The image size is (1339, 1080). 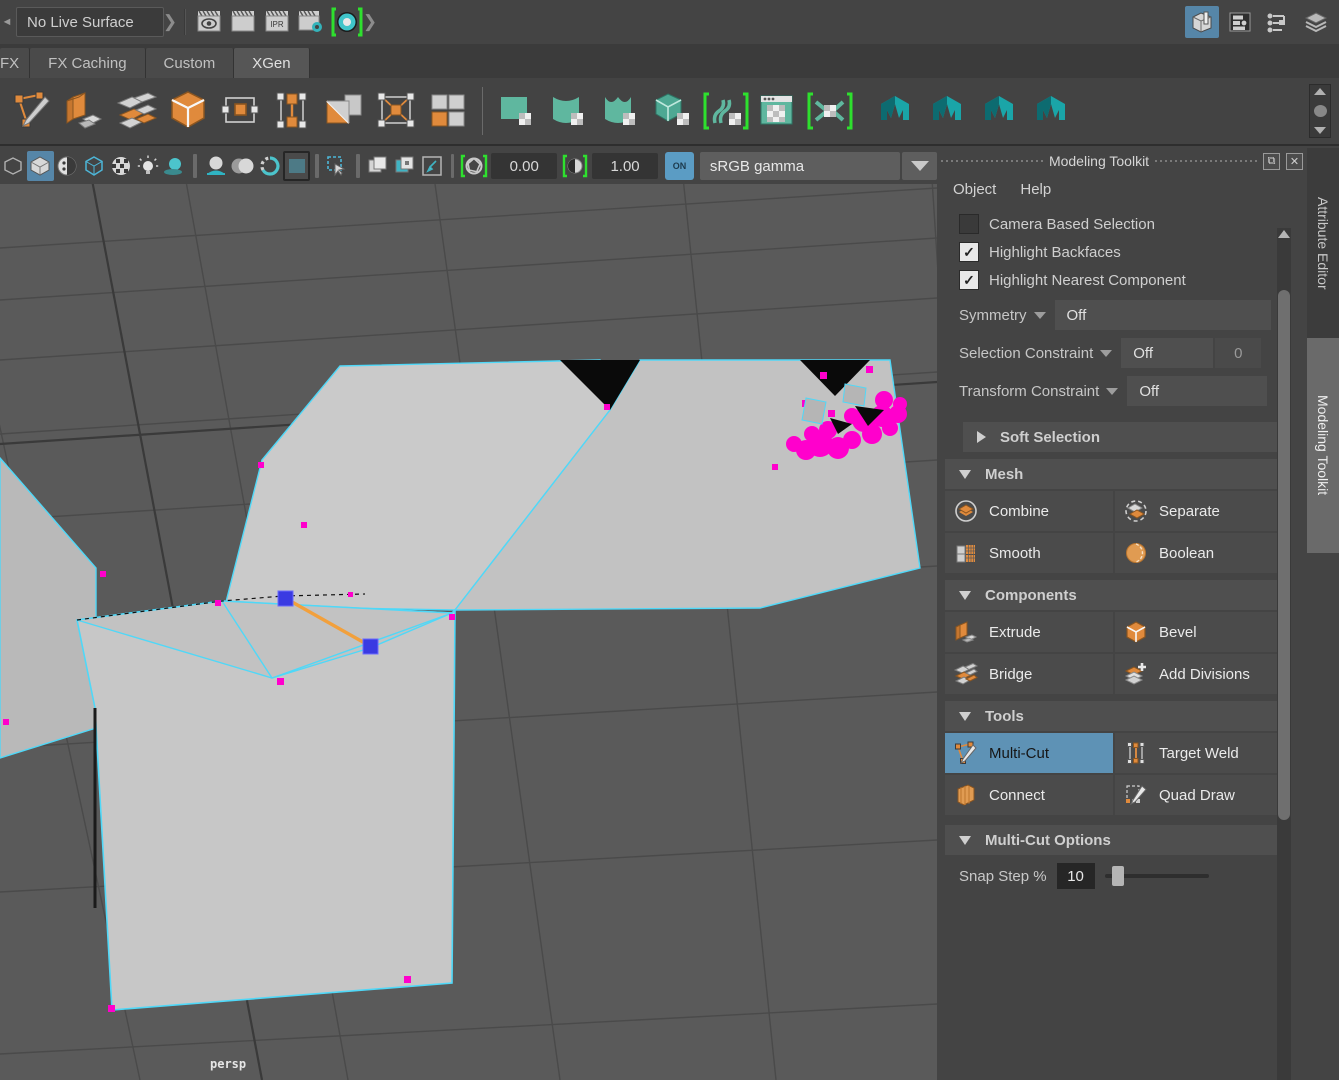 What do you see at coordinates (277, 22) in the screenshot?
I see `ipr-render-icon: IPR` at bounding box center [277, 22].